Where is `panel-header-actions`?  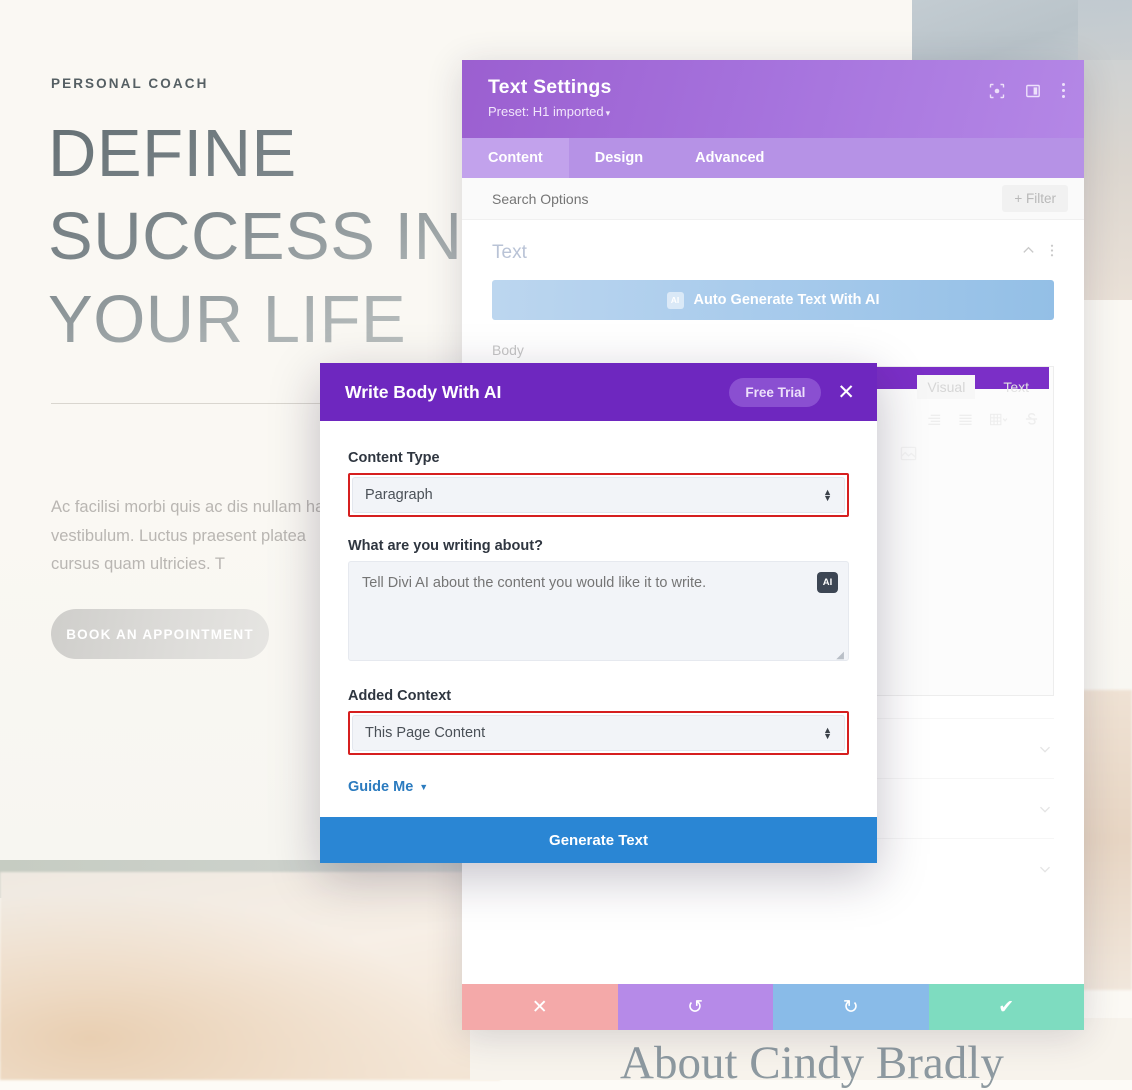
panel-header-actions is located at coordinates (1027, 90).